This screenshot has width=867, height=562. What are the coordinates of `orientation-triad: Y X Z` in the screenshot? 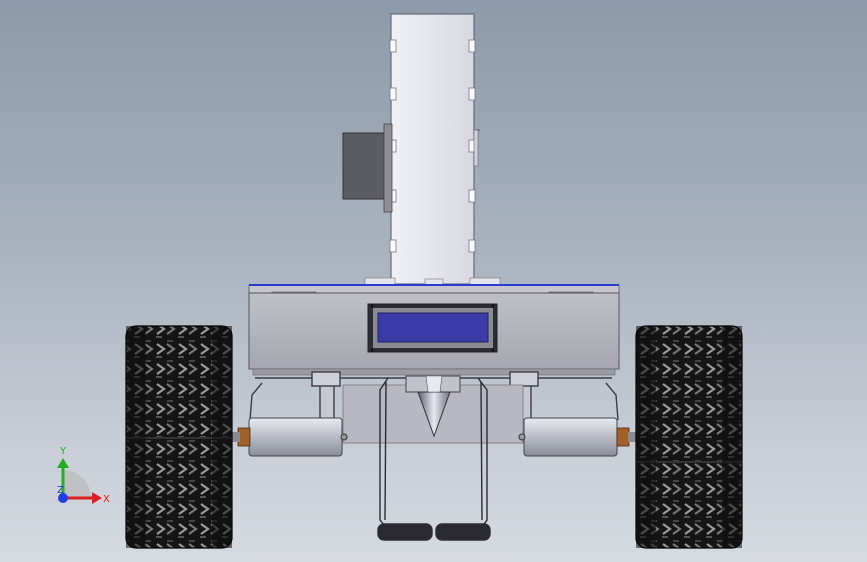 It's located at (83, 475).